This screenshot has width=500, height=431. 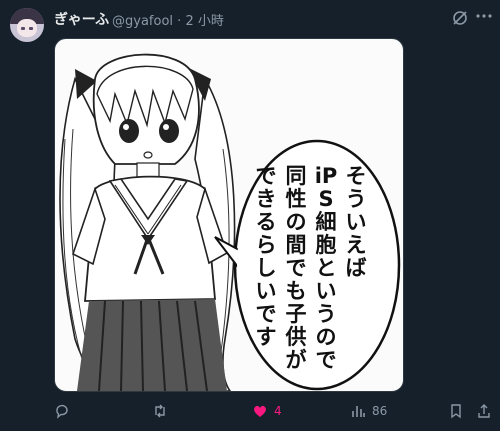 I want to click on author-name: ぎゃーふ, so click(x=81, y=19).